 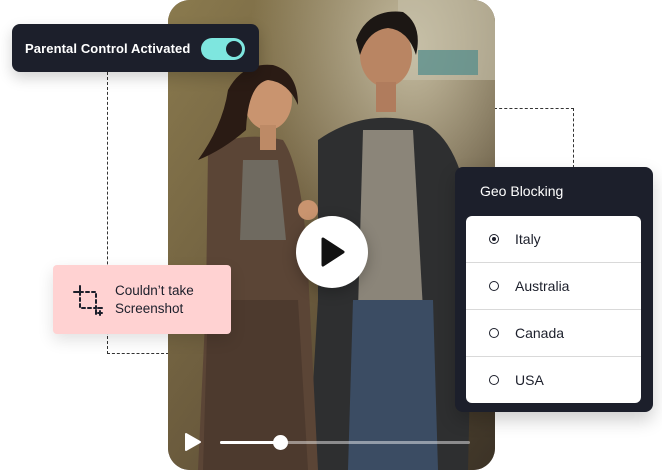 I want to click on geo-option-label: USA, so click(x=529, y=380).